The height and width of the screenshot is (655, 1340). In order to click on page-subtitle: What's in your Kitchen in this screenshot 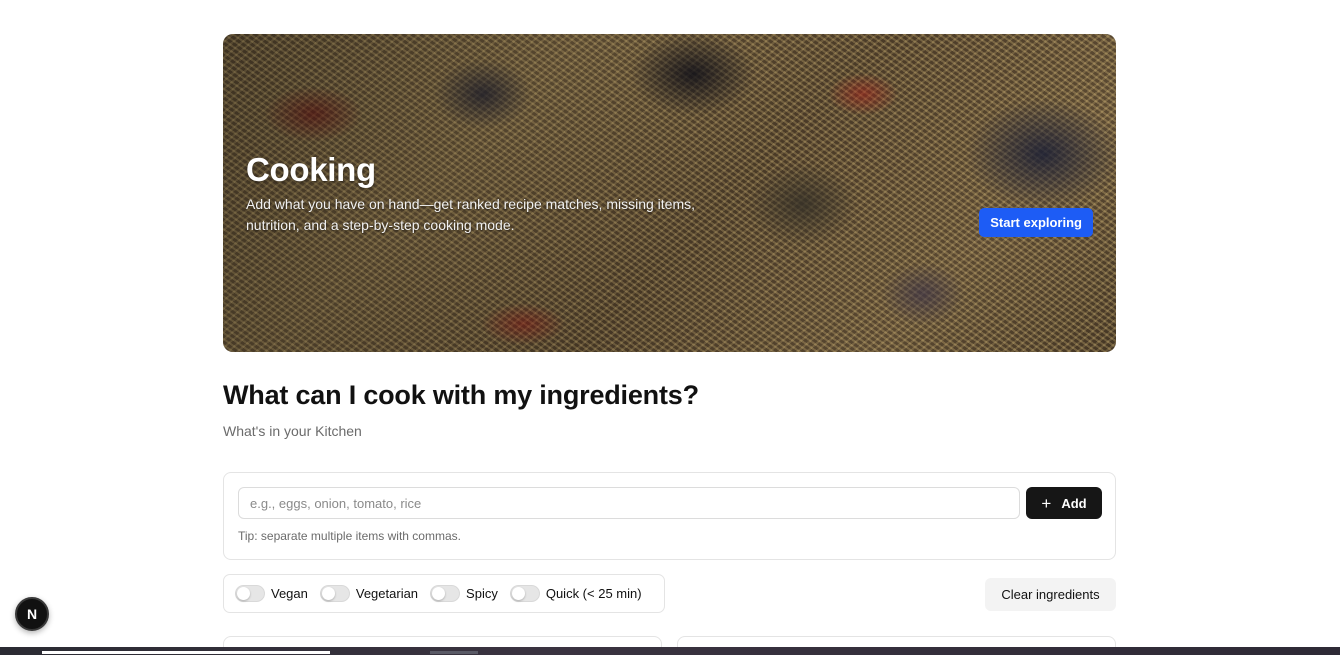, I will do `click(292, 431)`.